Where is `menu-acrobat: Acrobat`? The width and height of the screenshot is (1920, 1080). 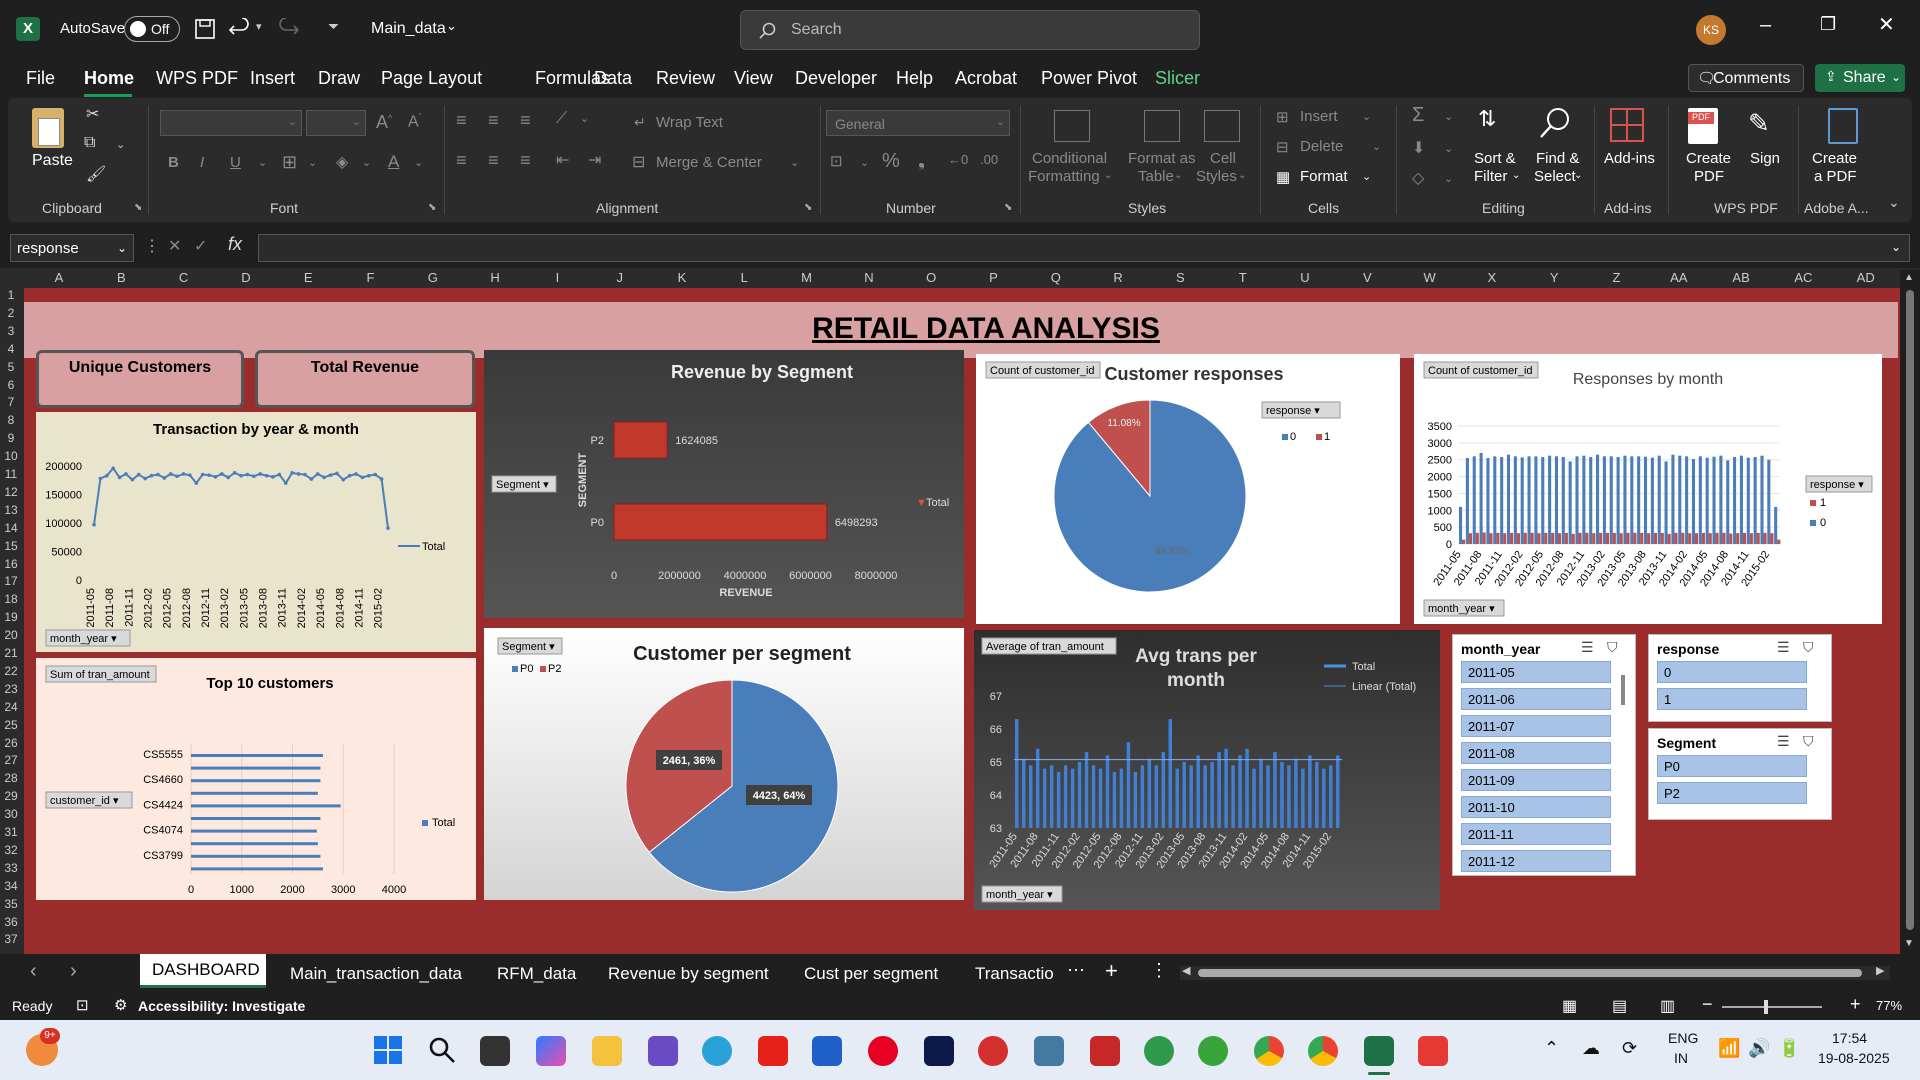 menu-acrobat: Acrobat is located at coordinates (986, 78).